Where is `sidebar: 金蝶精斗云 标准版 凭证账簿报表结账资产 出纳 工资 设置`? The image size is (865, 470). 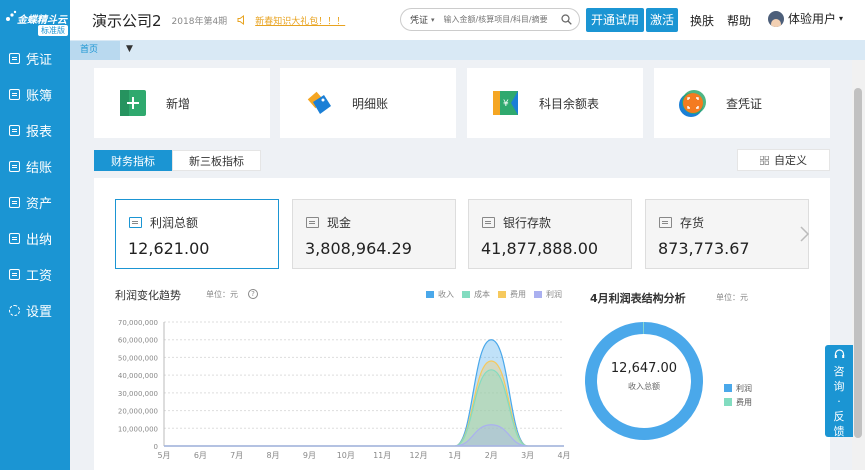 sidebar: 金蝶精斗云 标准版 凭证账簿报表结账资产 出纳 工资 设置 is located at coordinates (35, 235).